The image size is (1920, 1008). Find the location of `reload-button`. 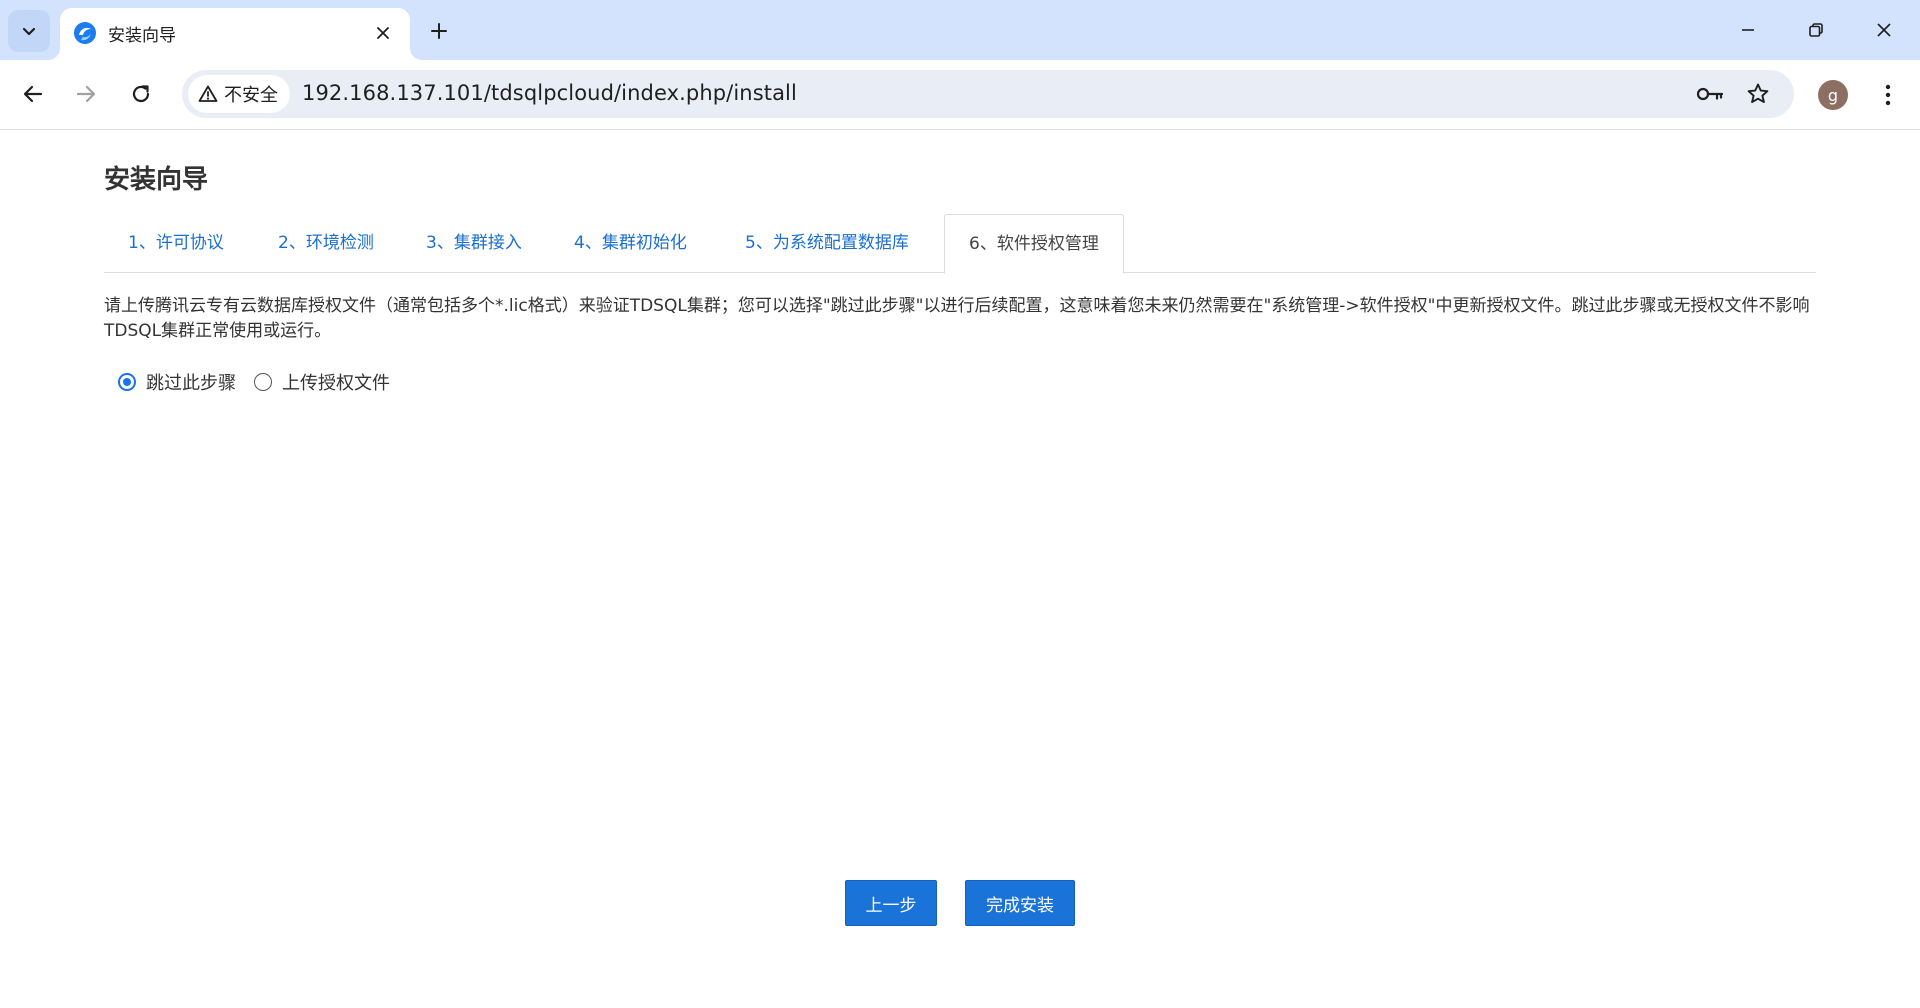

reload-button is located at coordinates (141, 94).